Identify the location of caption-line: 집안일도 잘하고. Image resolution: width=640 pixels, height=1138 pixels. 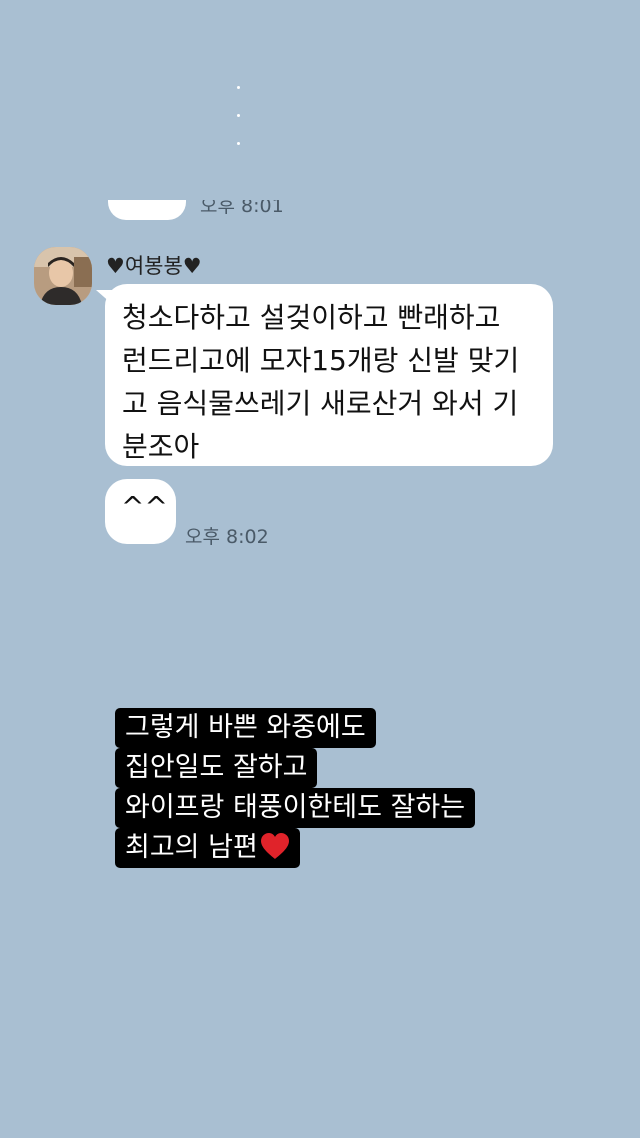
(216, 768).